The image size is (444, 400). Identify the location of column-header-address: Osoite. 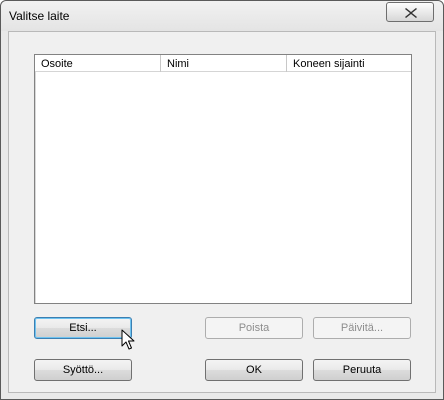
(98, 63).